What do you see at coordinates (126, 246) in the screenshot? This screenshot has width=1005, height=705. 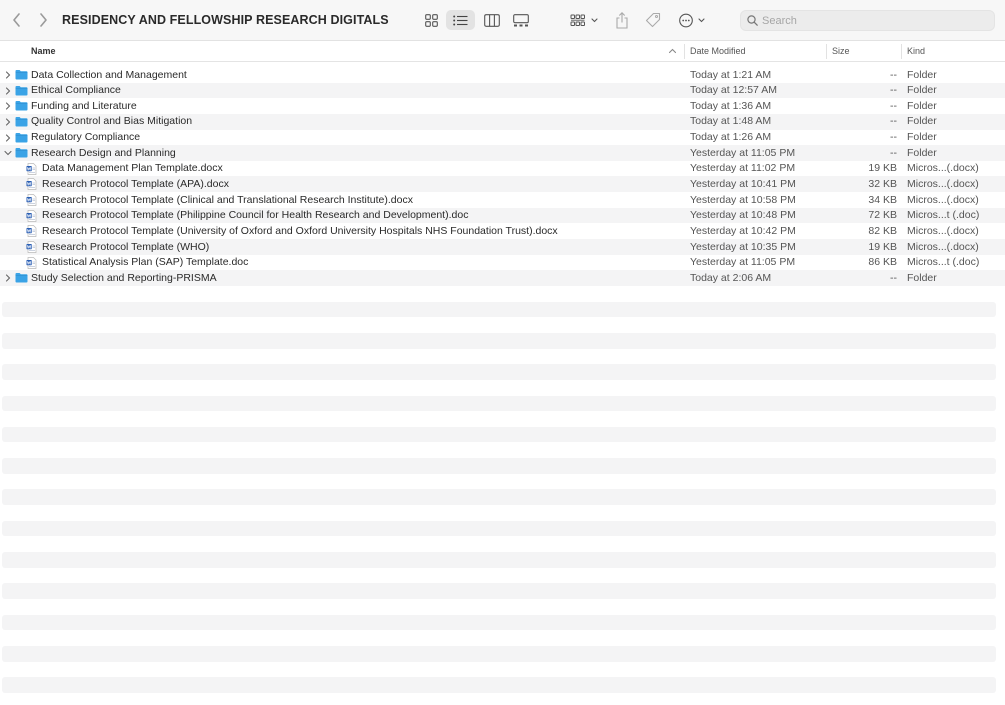 I see `item-name: Research Protocol Template (WHO)` at bounding box center [126, 246].